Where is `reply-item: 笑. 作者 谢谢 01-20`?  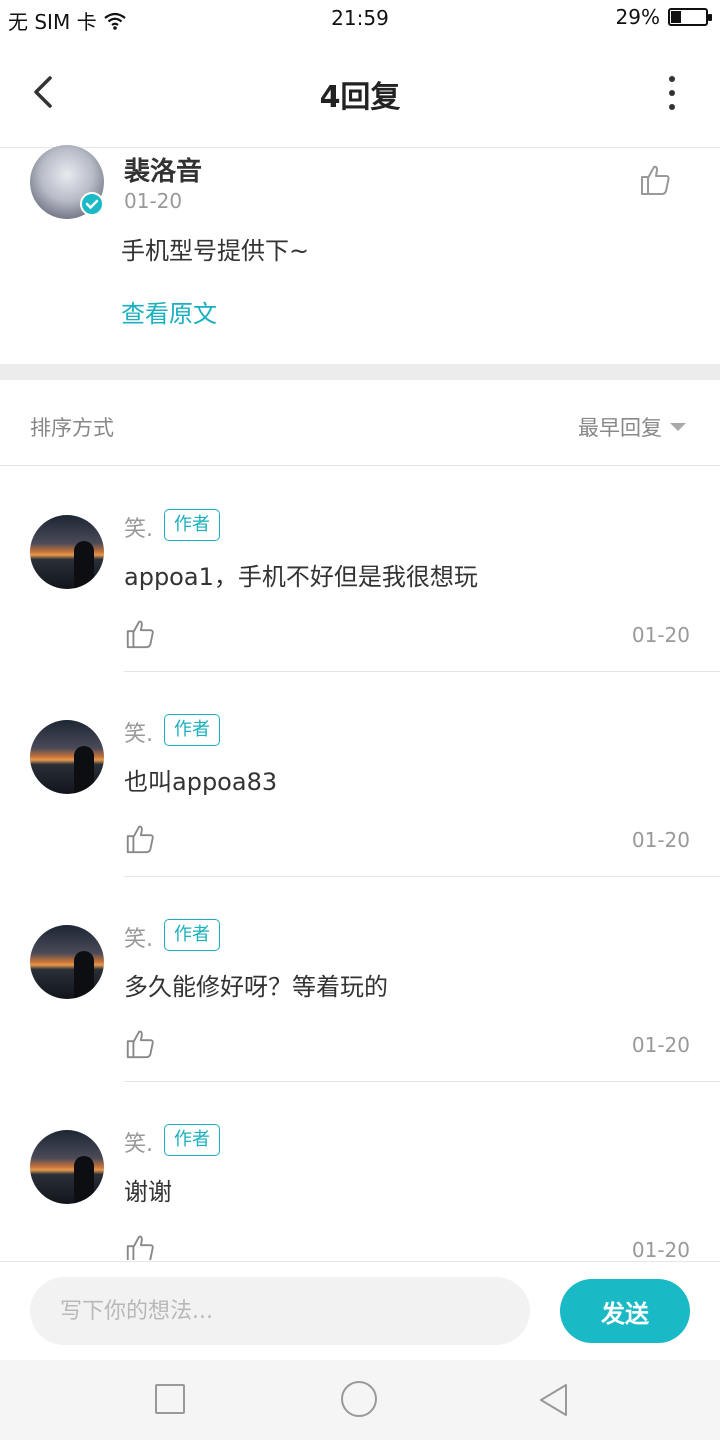 reply-item: 笑. 作者 谢谢 01-20 is located at coordinates (360, 1171).